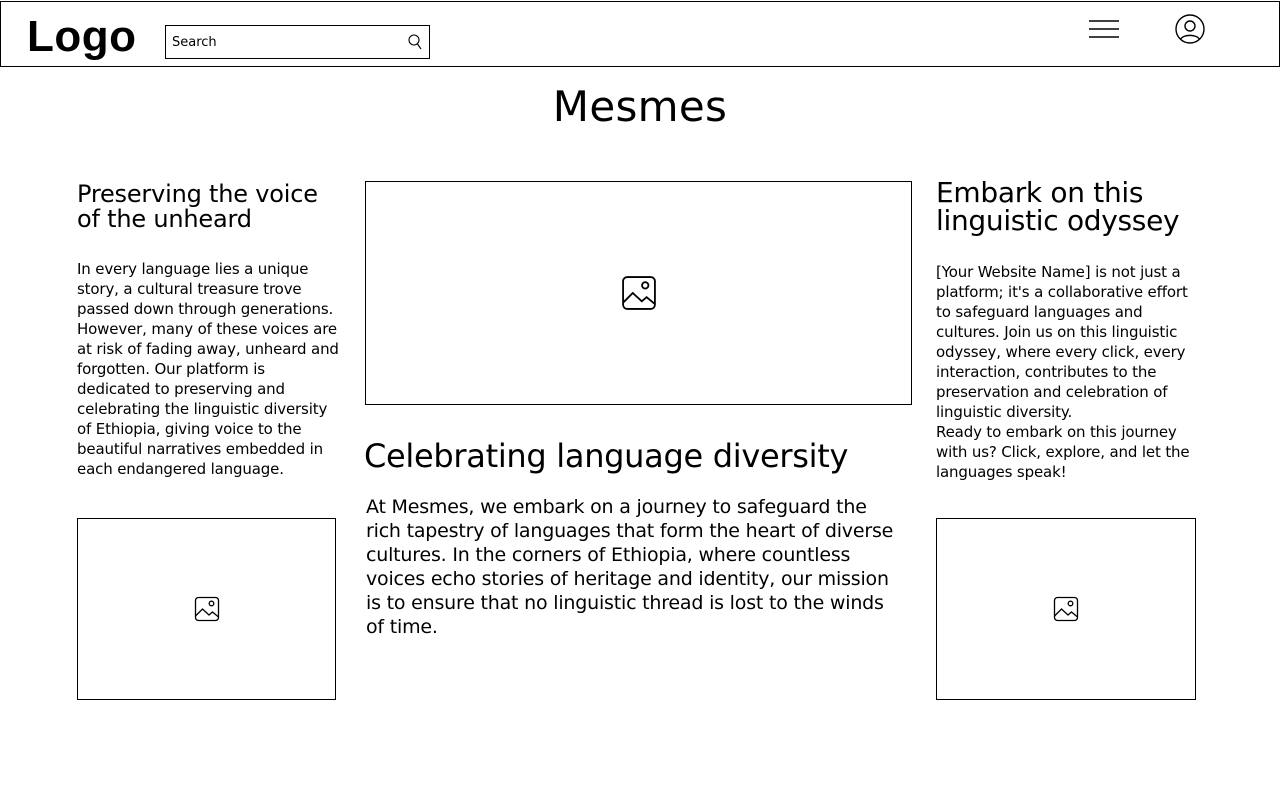 The width and height of the screenshot is (1280, 800). Describe the element at coordinates (640, 106) in the screenshot. I see `page-title: Mesmes` at that location.